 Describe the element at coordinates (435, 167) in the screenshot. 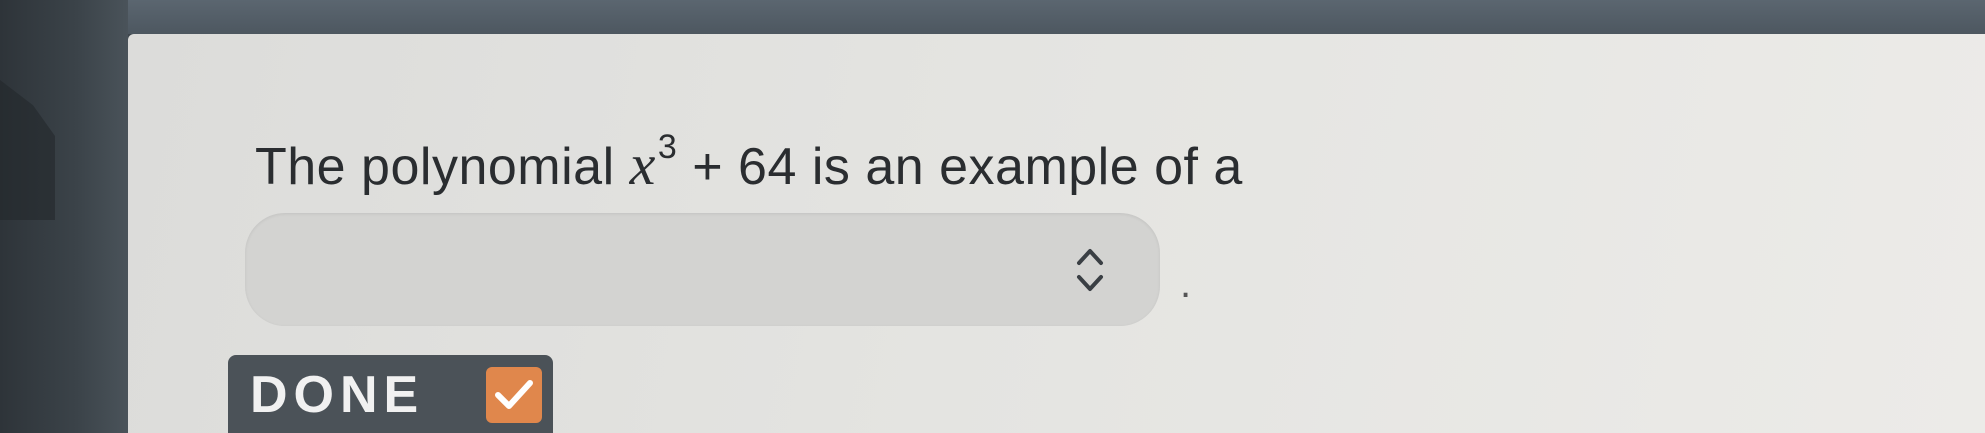

I see `question-prefix: The polynomial` at that location.